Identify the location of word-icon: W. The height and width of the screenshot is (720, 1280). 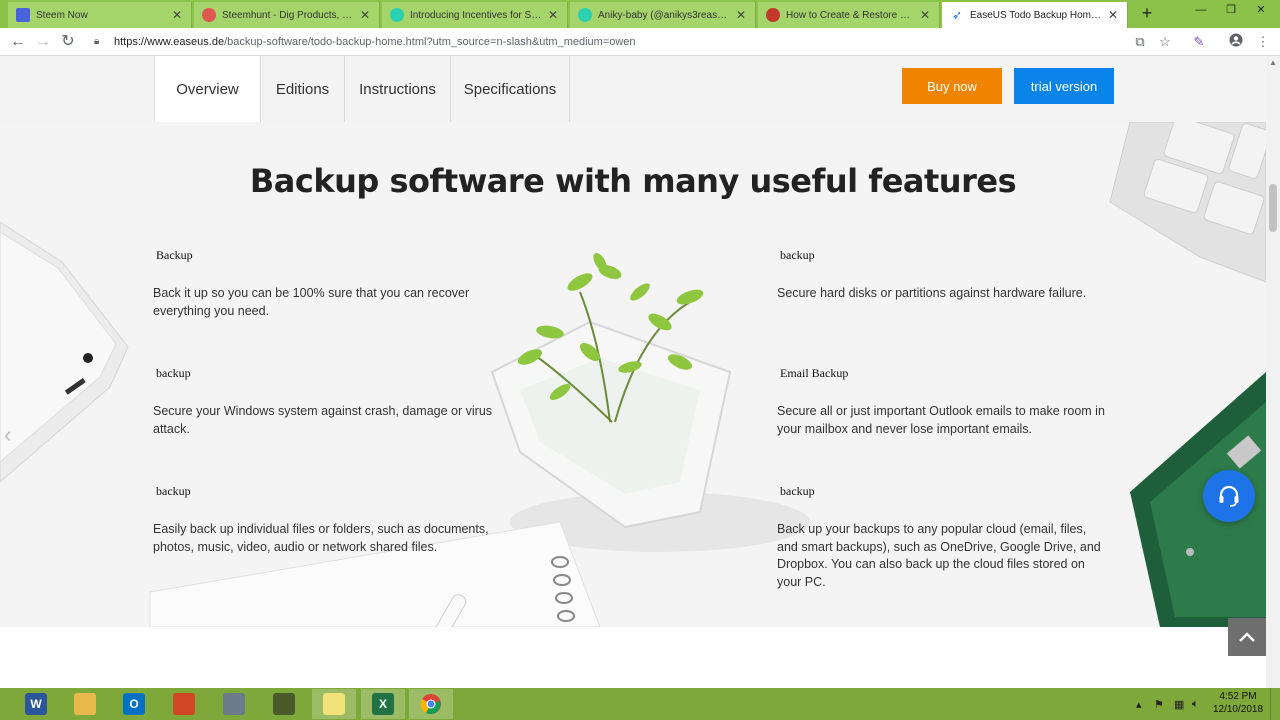
(36, 704).